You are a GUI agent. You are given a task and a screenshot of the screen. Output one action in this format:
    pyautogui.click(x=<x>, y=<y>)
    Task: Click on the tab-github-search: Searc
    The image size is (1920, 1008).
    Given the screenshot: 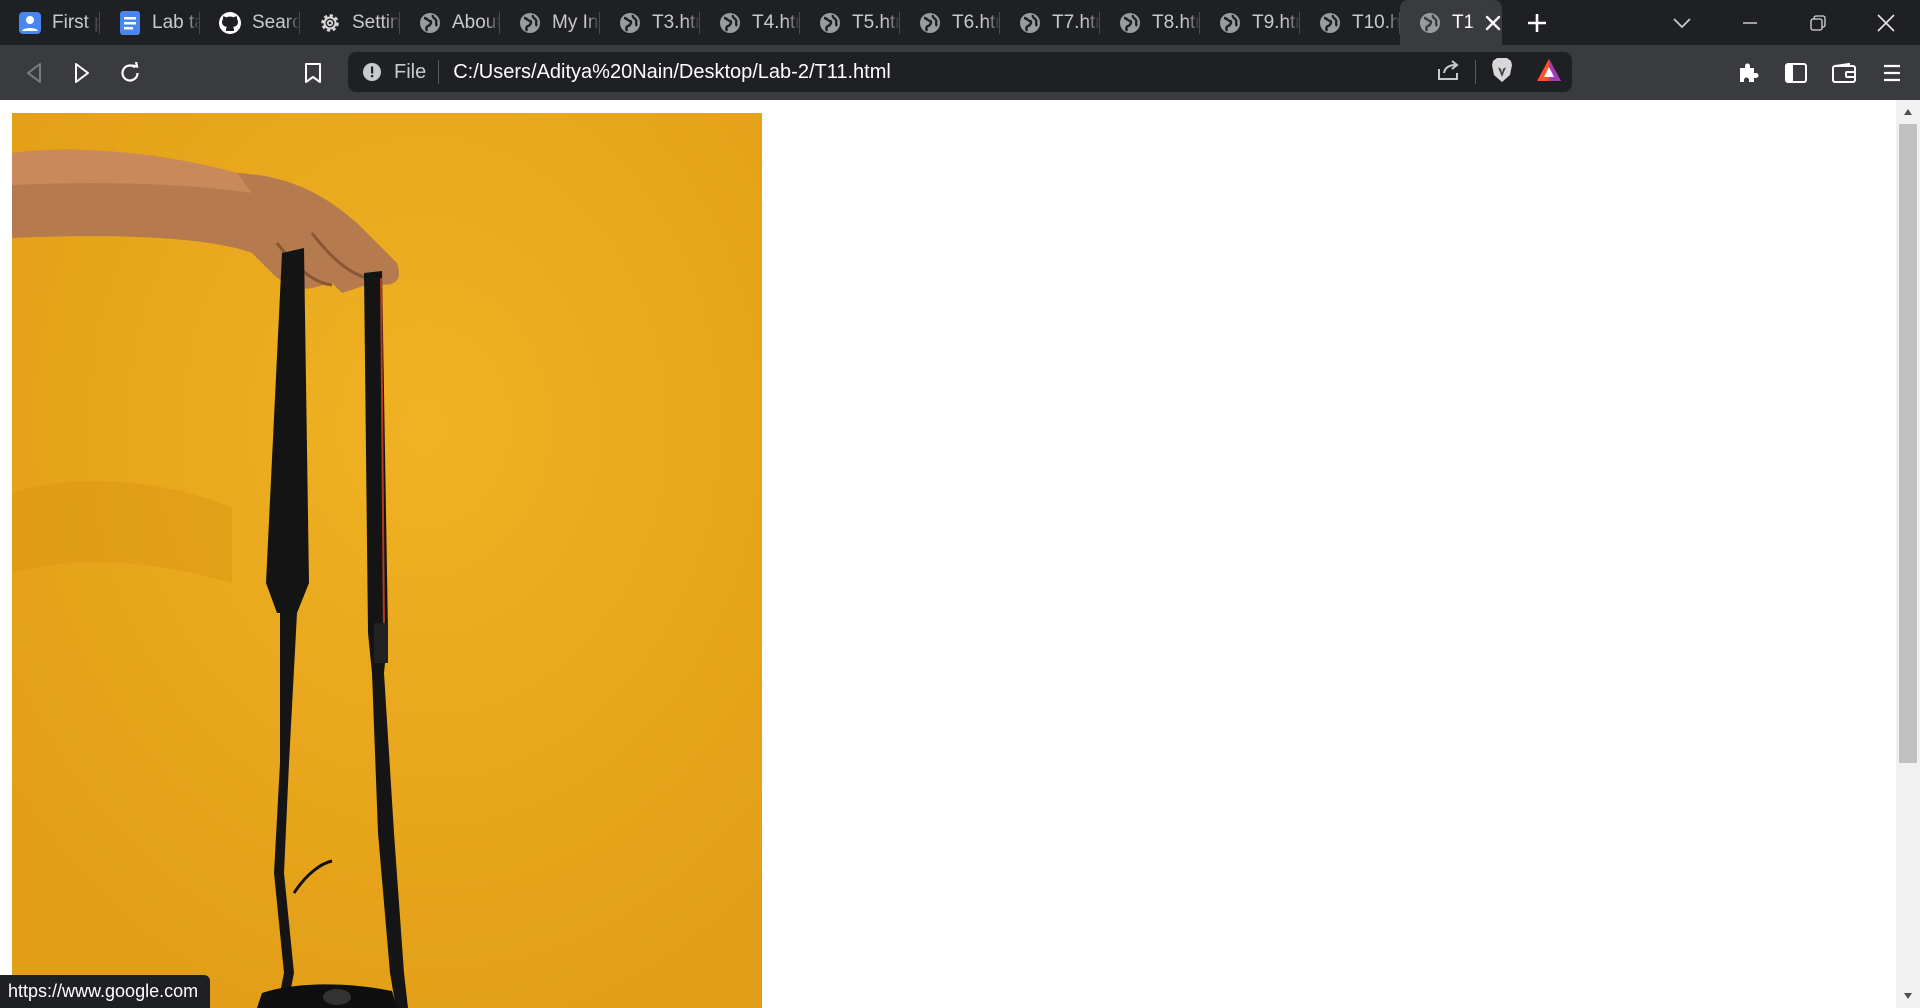 What is the action you would take?
    pyautogui.click(x=250, y=22)
    